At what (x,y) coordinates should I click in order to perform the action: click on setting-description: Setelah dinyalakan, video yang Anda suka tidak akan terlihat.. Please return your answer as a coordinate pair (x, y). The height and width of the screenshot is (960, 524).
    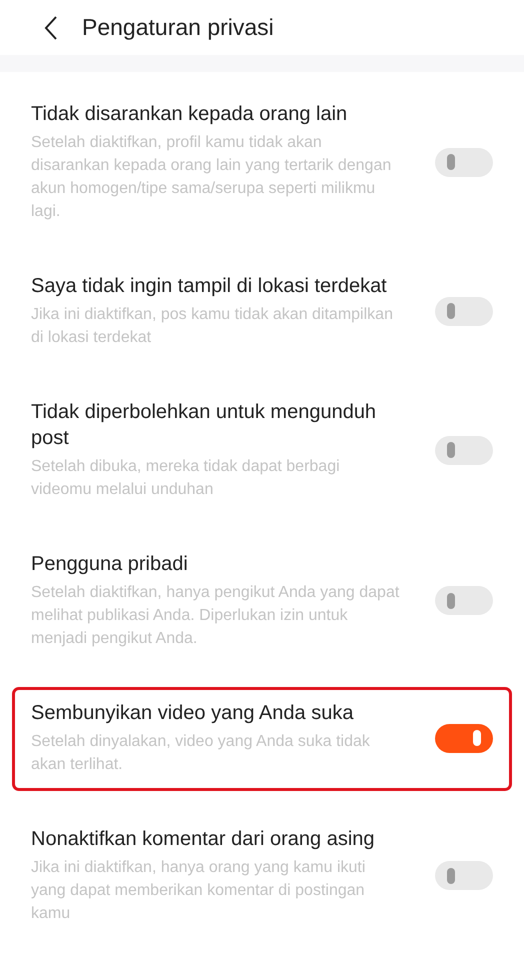
    Looking at the image, I should click on (201, 753).